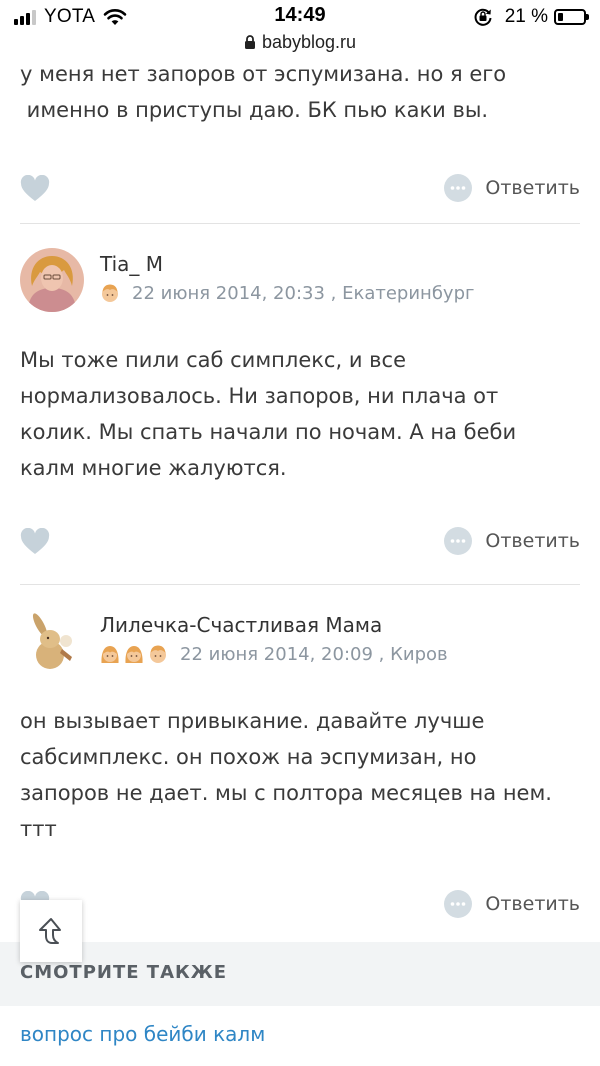 Image resolution: width=600 pixels, height=1066 pixels. What do you see at coordinates (300, 974) in the screenshot?
I see `see-also-section: СМОТРИТЕ ТАКЖЕ` at bounding box center [300, 974].